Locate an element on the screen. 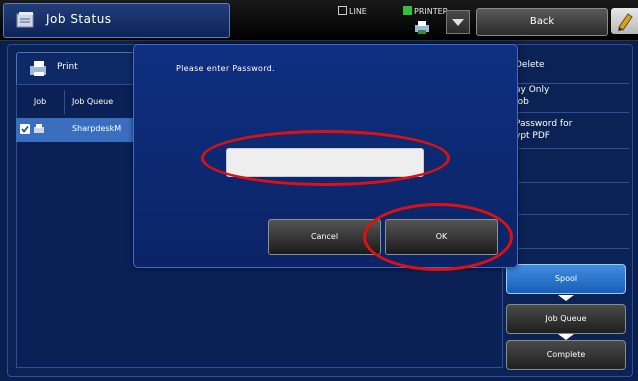 The image size is (638, 381). line-mode-indicator: LINE is located at coordinates (352, 11).